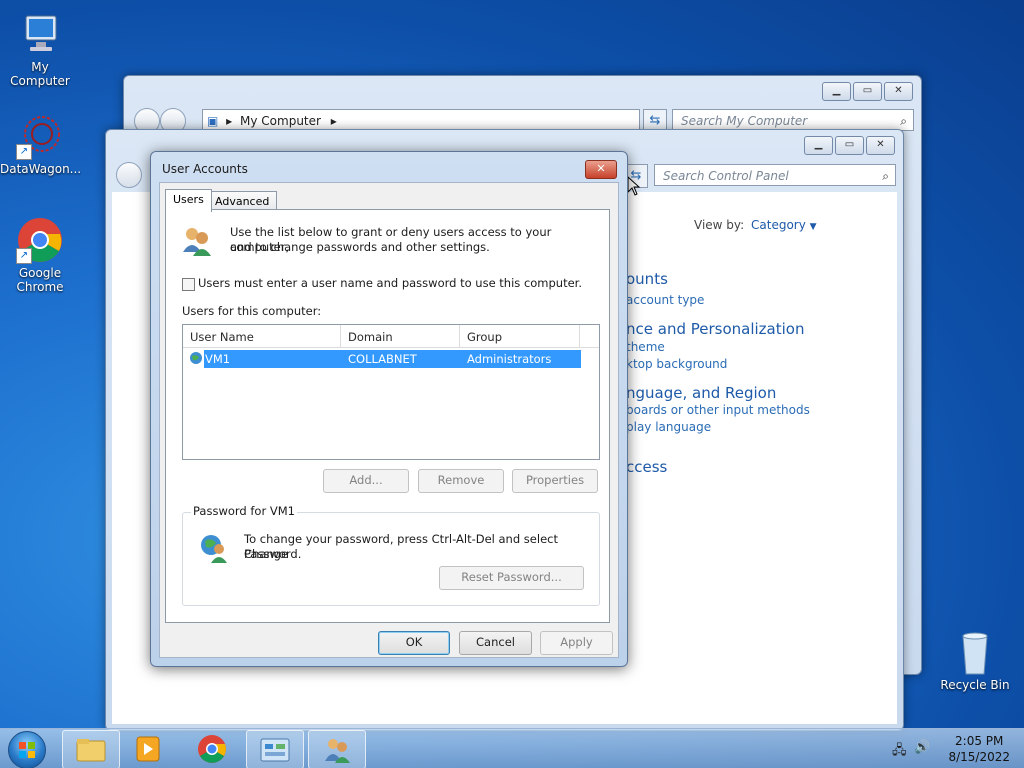 The height and width of the screenshot is (768, 1024). What do you see at coordinates (40, 240) in the screenshot?
I see `chrome-icon: ↗` at bounding box center [40, 240].